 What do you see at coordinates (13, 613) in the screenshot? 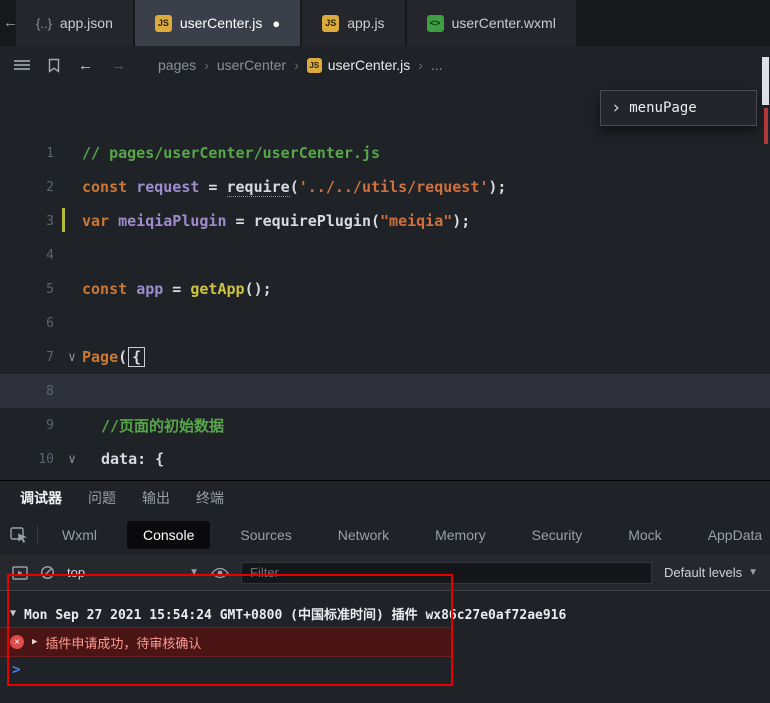
I see `collapse-triangle-icon: ▼` at bounding box center [13, 613].